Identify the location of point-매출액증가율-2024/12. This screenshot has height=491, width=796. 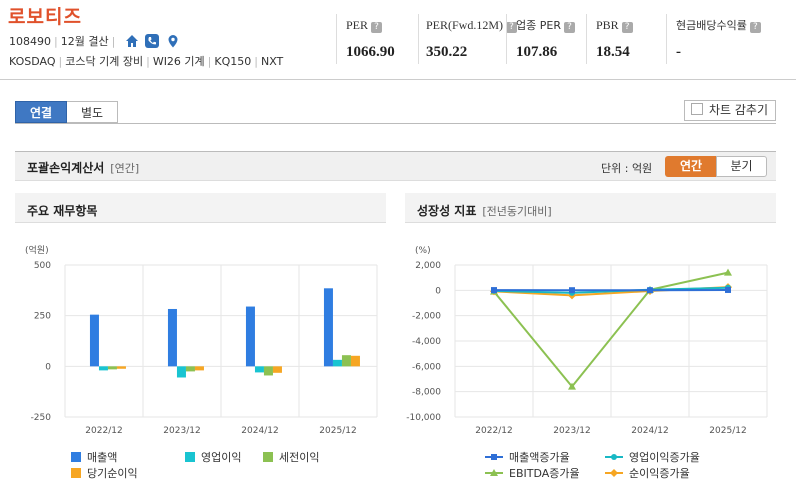
(650, 290).